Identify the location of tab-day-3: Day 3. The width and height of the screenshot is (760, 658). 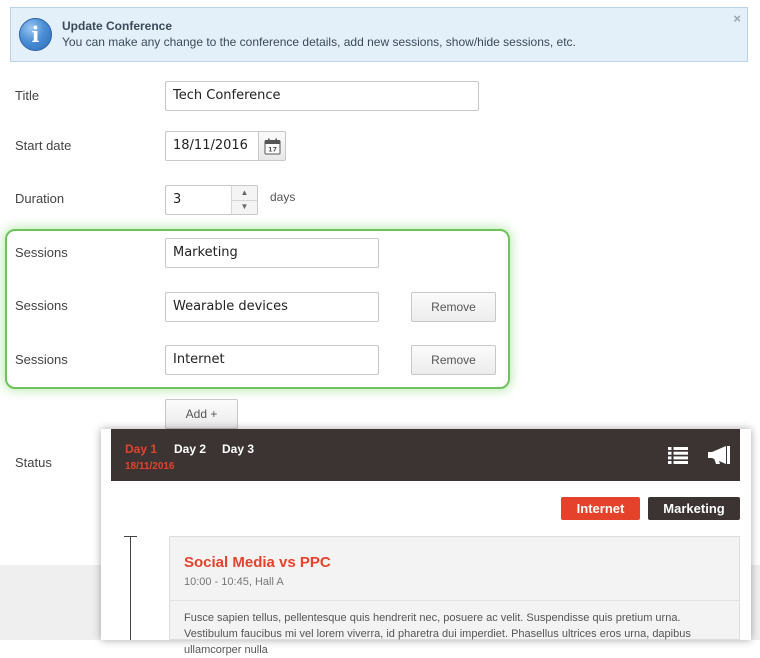
(238, 449).